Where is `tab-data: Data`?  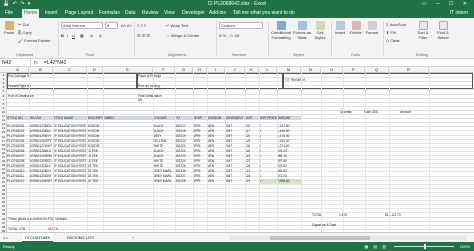
tab-data: Data is located at coordinates (130, 13).